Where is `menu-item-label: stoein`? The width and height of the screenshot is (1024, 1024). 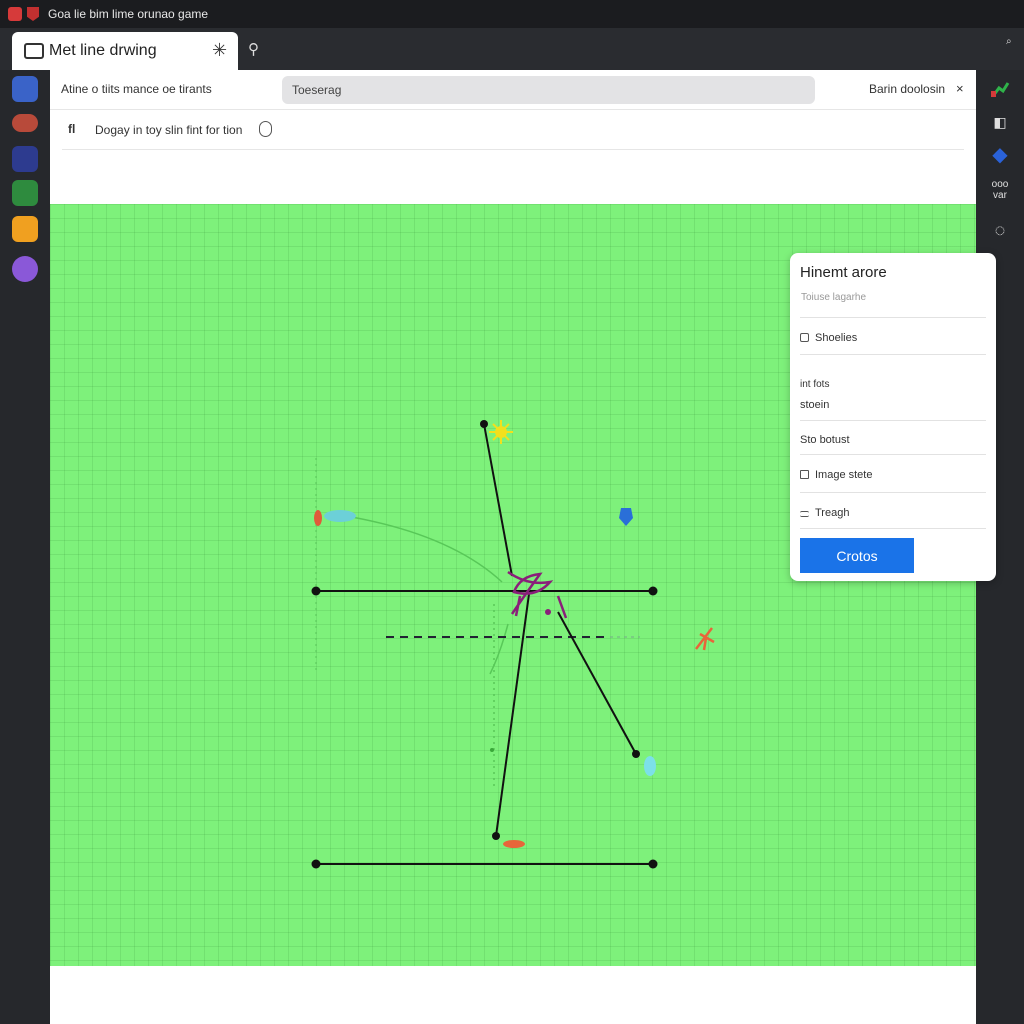 menu-item-label: stoein is located at coordinates (815, 405).